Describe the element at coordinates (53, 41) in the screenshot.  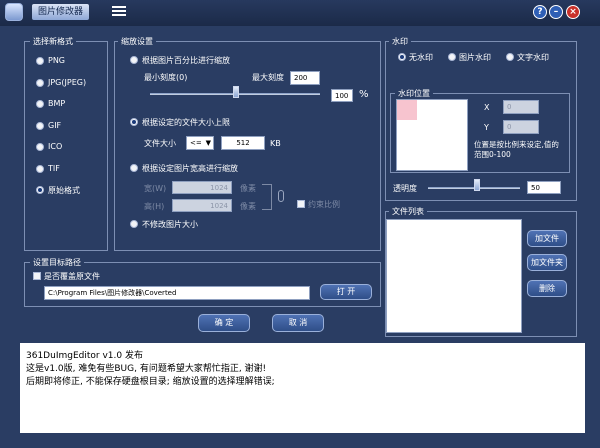
I see `format-section-title: 选择新格式` at that location.